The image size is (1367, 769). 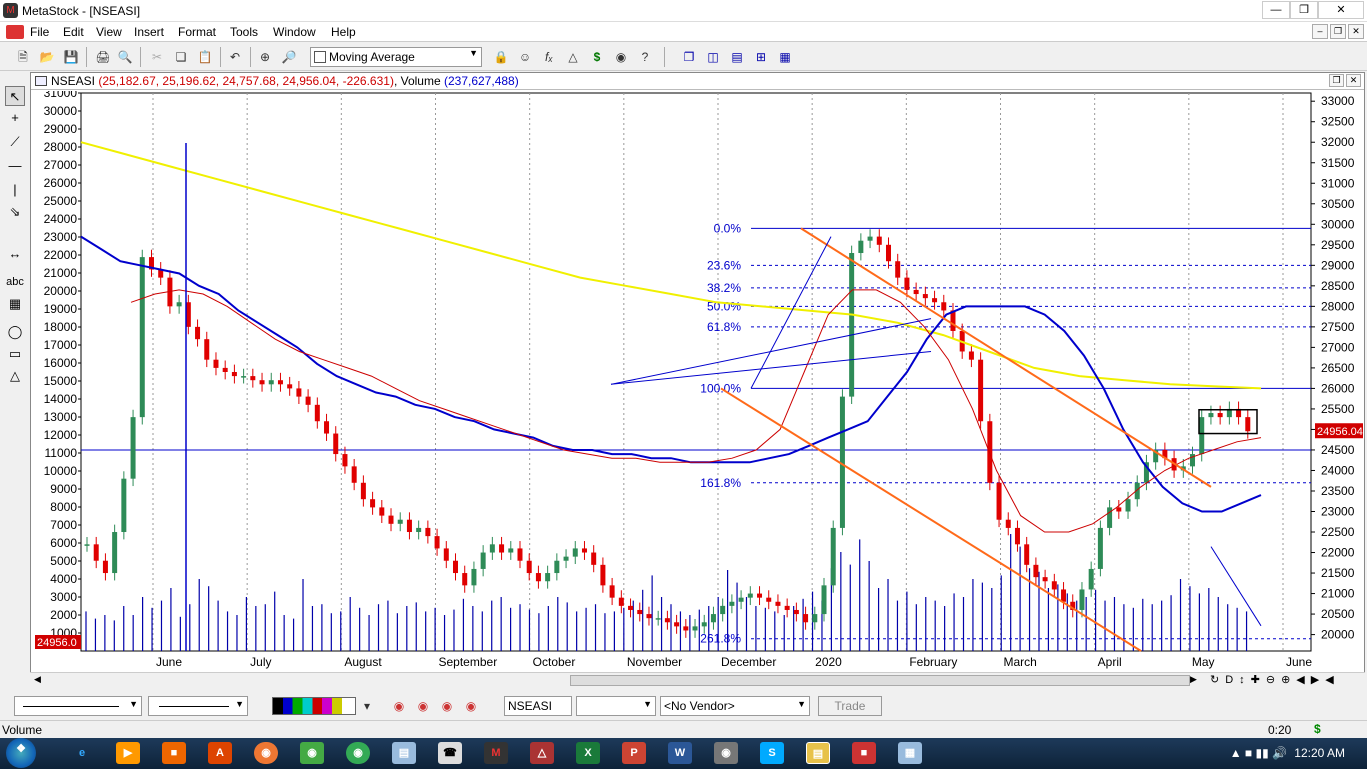 What do you see at coordinates (735, 706) in the screenshot?
I see `vendor-select: <No Vendor> ▼` at bounding box center [735, 706].